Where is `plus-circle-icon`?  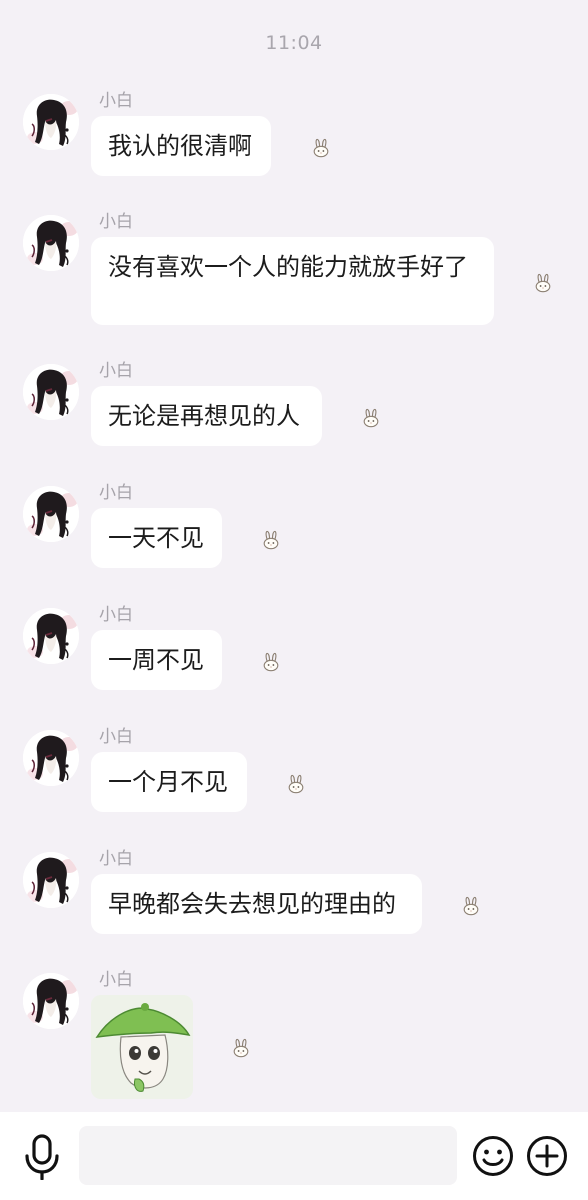 plus-circle-icon is located at coordinates (547, 1156).